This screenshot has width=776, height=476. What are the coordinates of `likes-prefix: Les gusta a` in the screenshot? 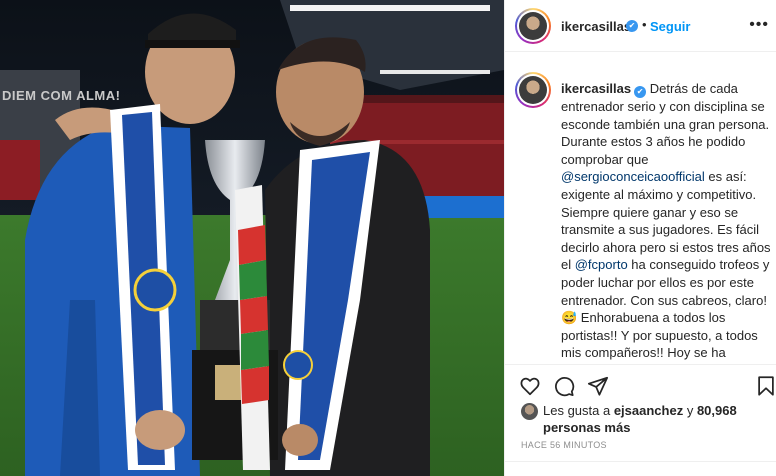 It's located at (578, 410).